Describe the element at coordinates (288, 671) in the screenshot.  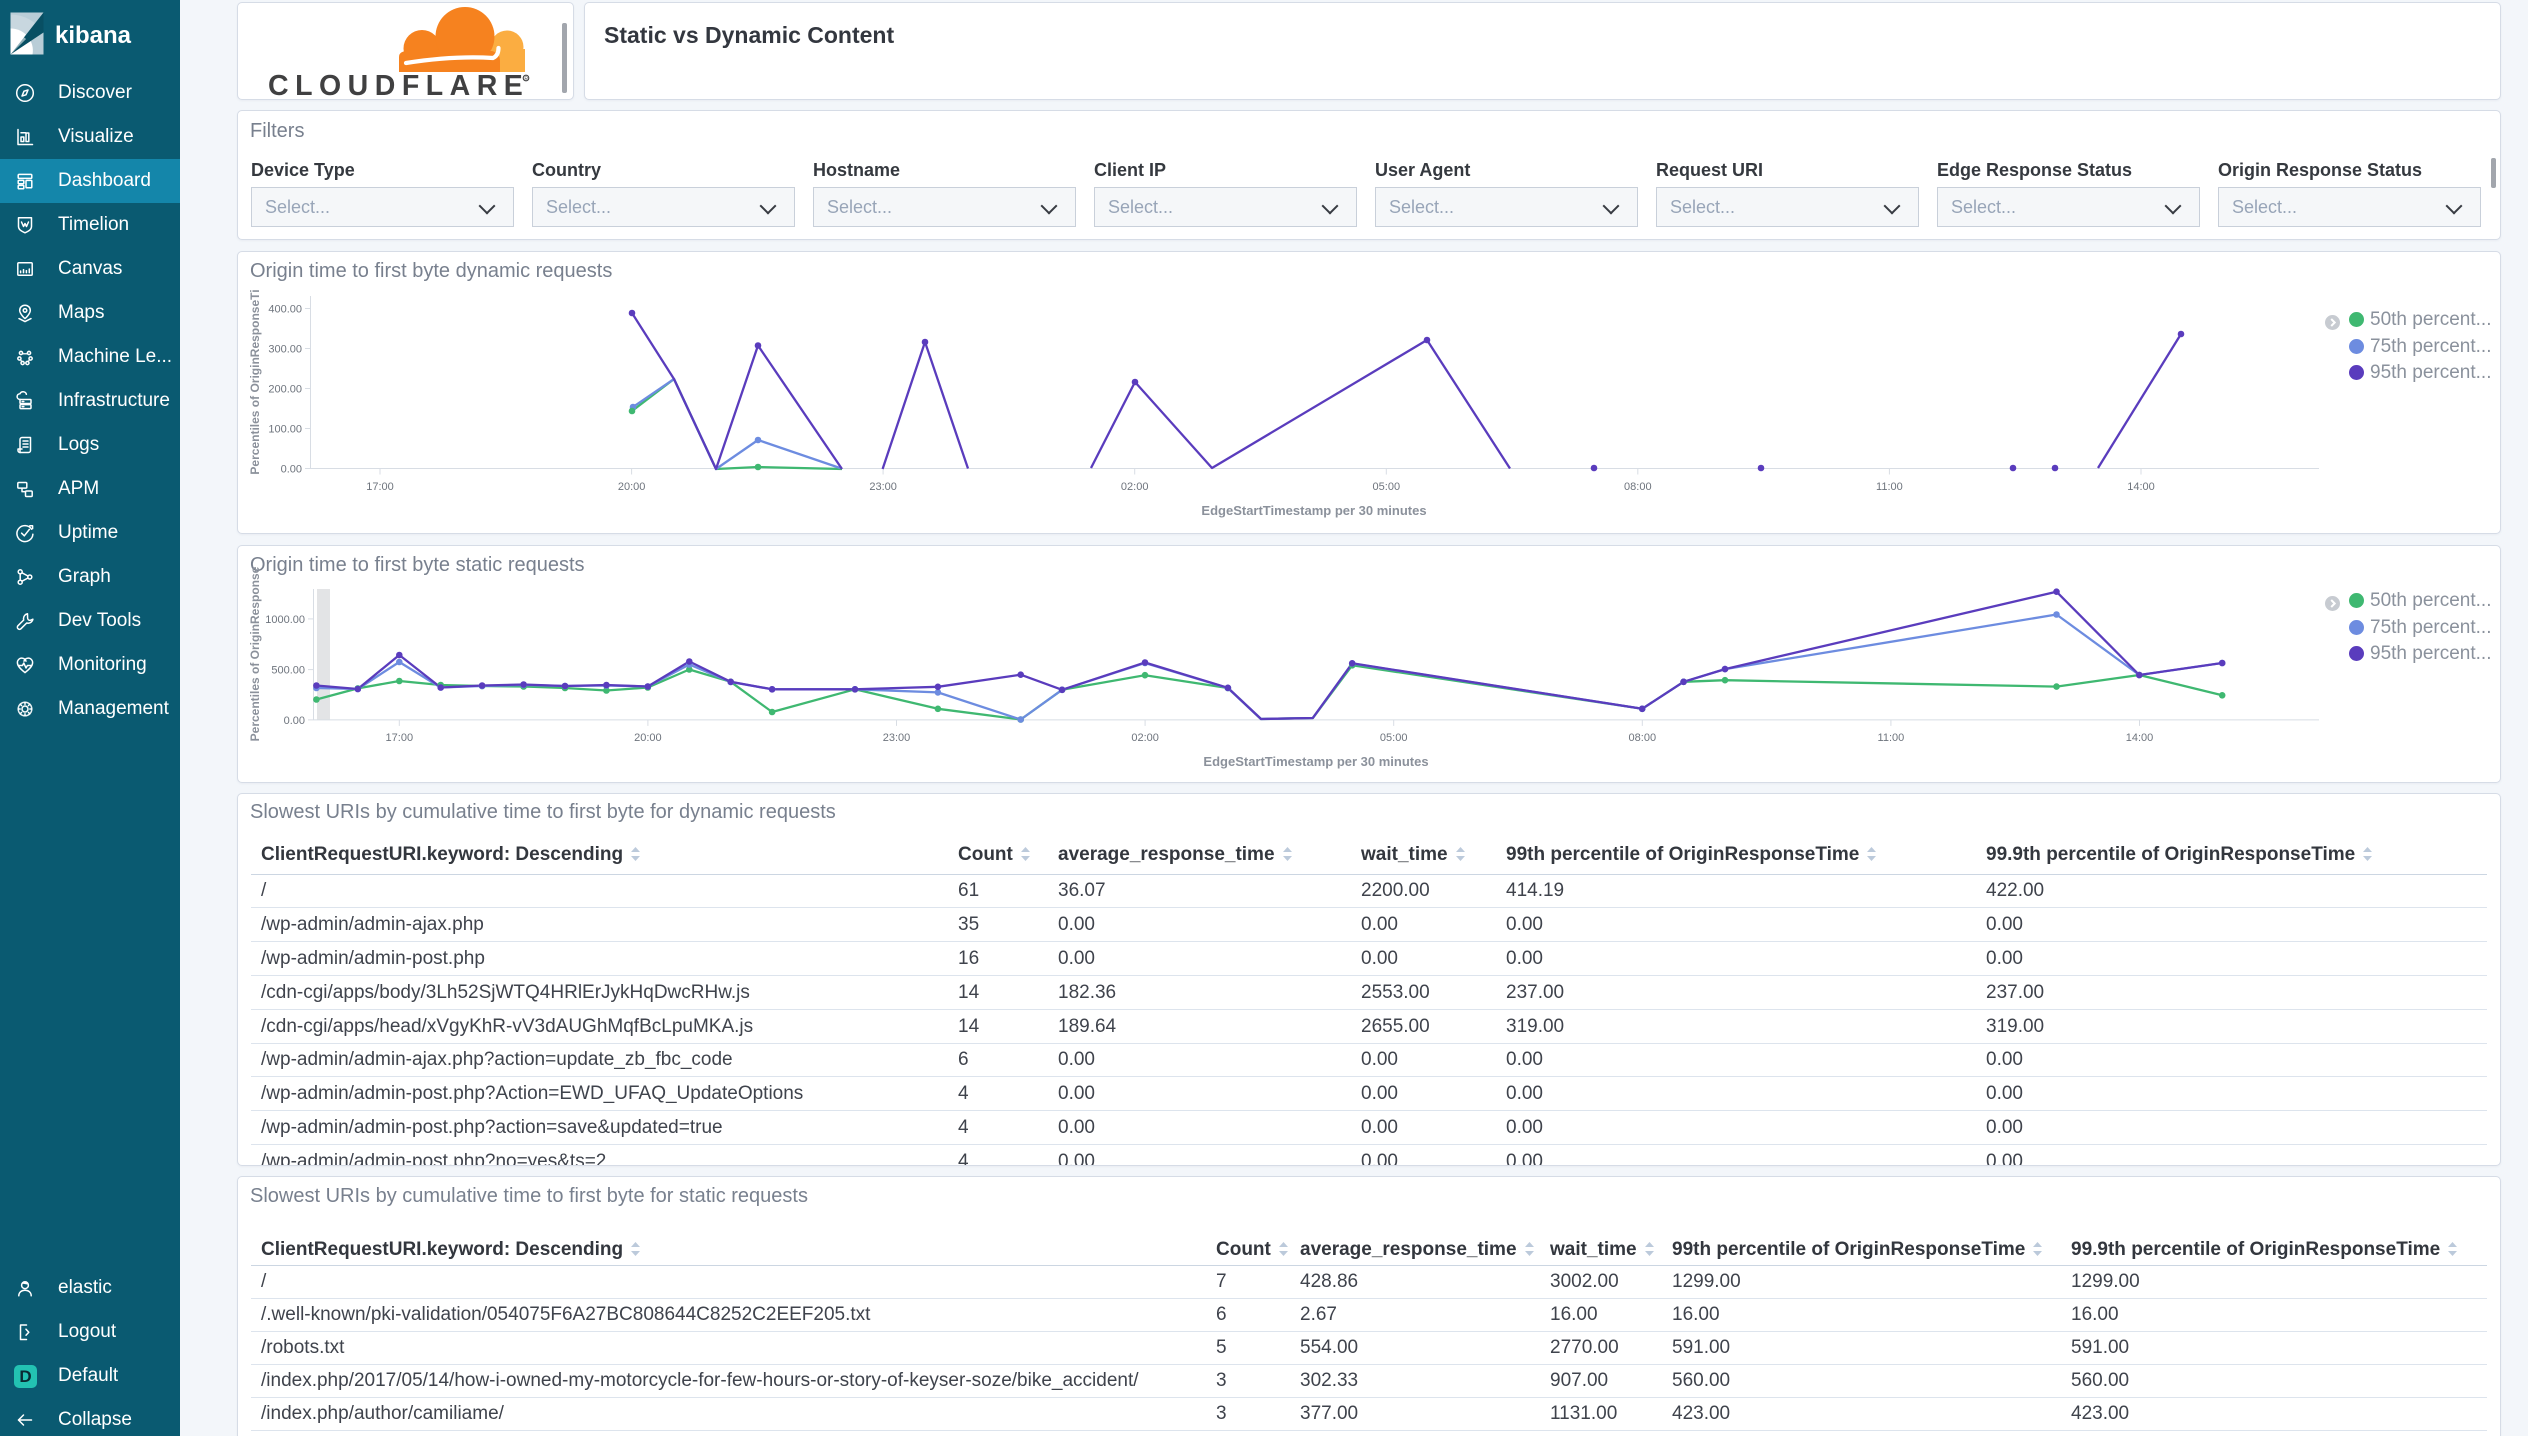
I see `svg-text: 500.00` at that location.